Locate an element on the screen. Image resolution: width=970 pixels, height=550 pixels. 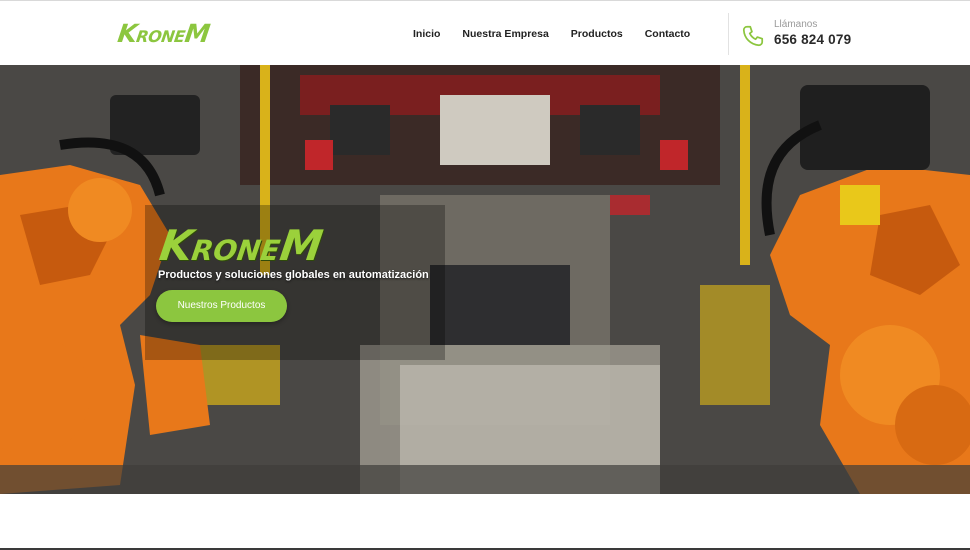
our-products-button: Nuestros Productos is located at coordinates (221, 306).